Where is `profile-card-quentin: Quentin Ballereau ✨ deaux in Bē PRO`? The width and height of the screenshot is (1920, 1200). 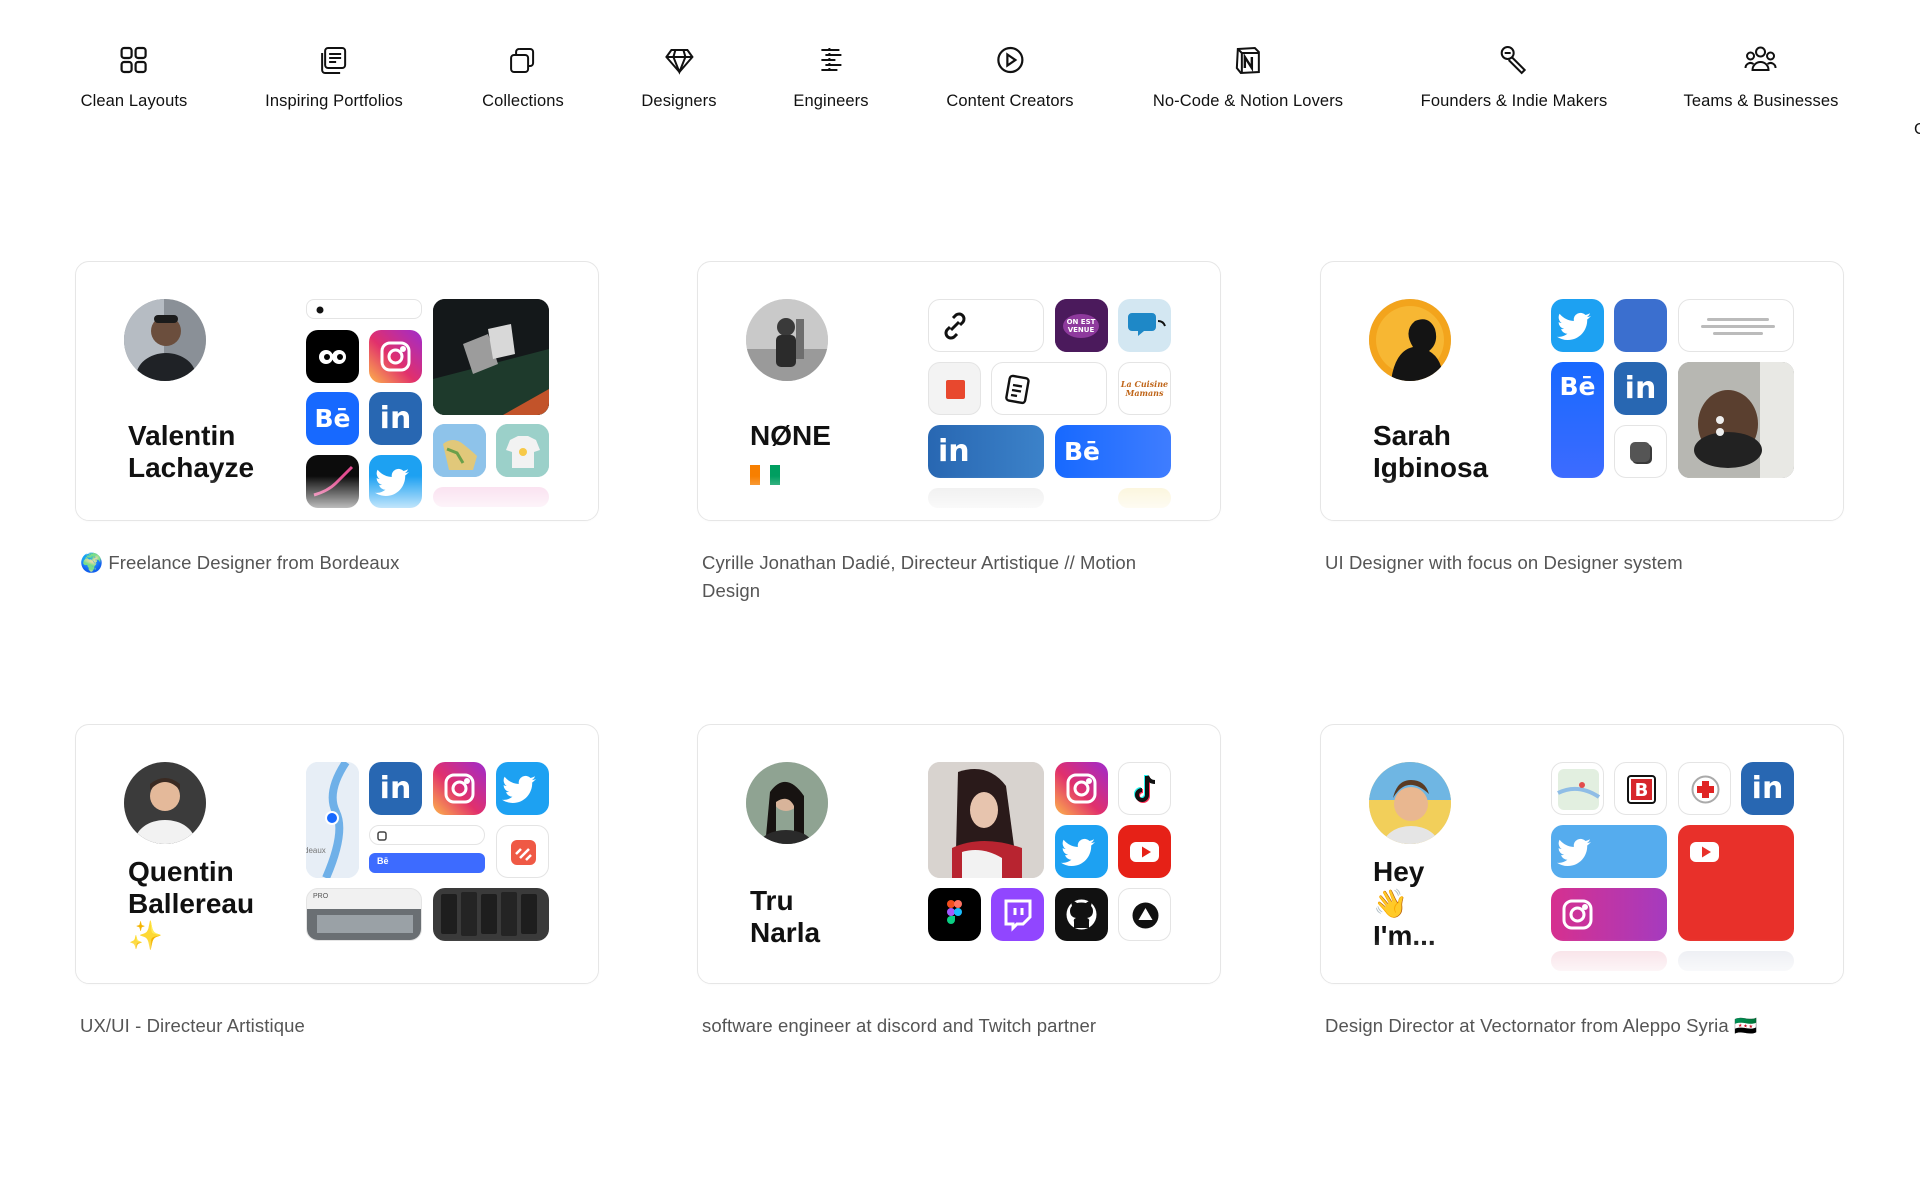
profile-card-quentin: Quentin Ballereau ✨ deaux in Bē PRO is located at coordinates (337, 854).